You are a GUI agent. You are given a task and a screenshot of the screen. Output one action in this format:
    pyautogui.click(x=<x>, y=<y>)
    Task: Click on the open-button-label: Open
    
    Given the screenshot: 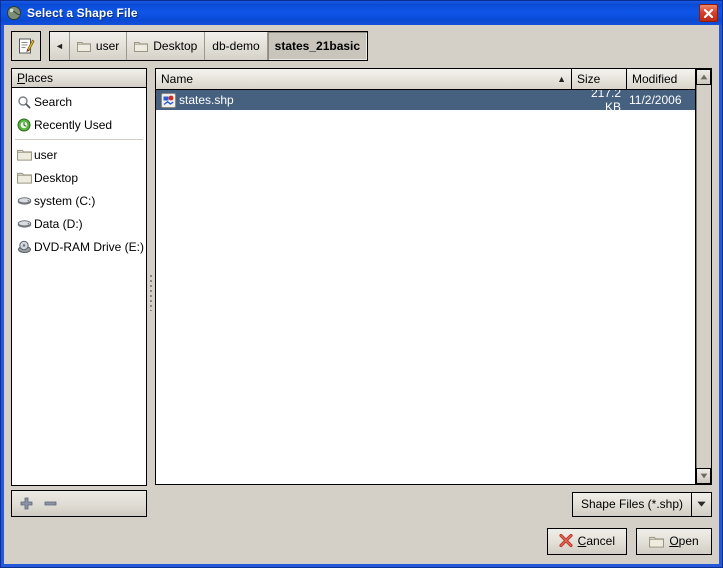 What is the action you would take?
    pyautogui.click(x=684, y=541)
    